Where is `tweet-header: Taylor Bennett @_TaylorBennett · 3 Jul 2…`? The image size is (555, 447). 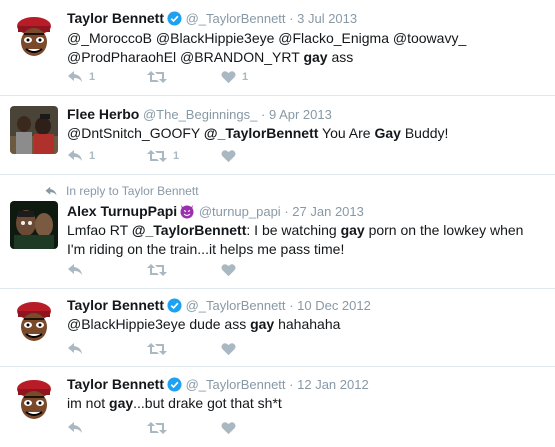
tweet-header: Taylor Bennett @_TaylorBennett · 3 Jul 2… is located at coordinates (212, 20).